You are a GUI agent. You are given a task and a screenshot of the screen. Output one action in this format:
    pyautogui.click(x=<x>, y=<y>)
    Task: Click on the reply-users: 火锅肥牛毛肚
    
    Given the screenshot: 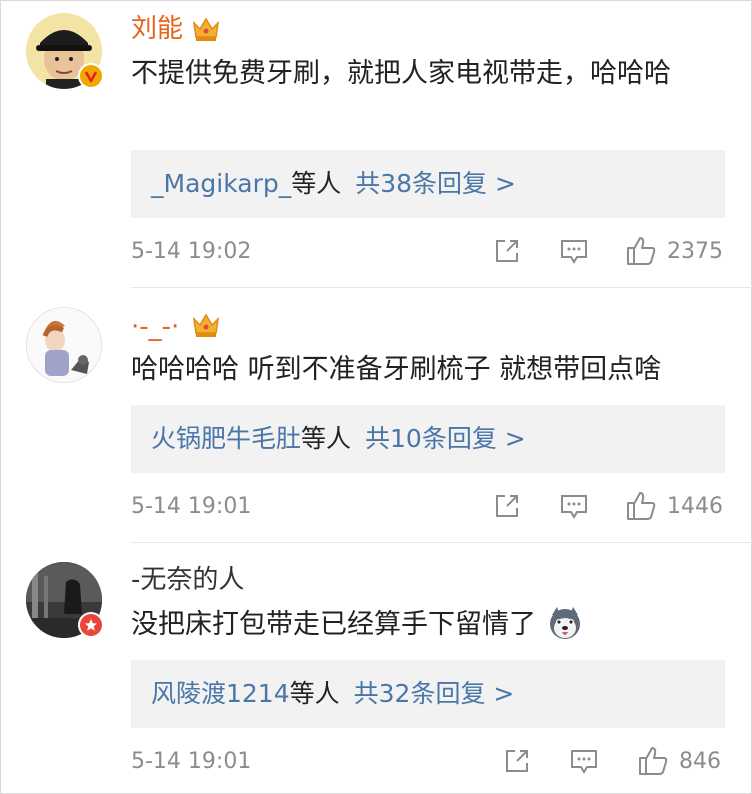 What is the action you would take?
    pyautogui.click(x=226, y=438)
    